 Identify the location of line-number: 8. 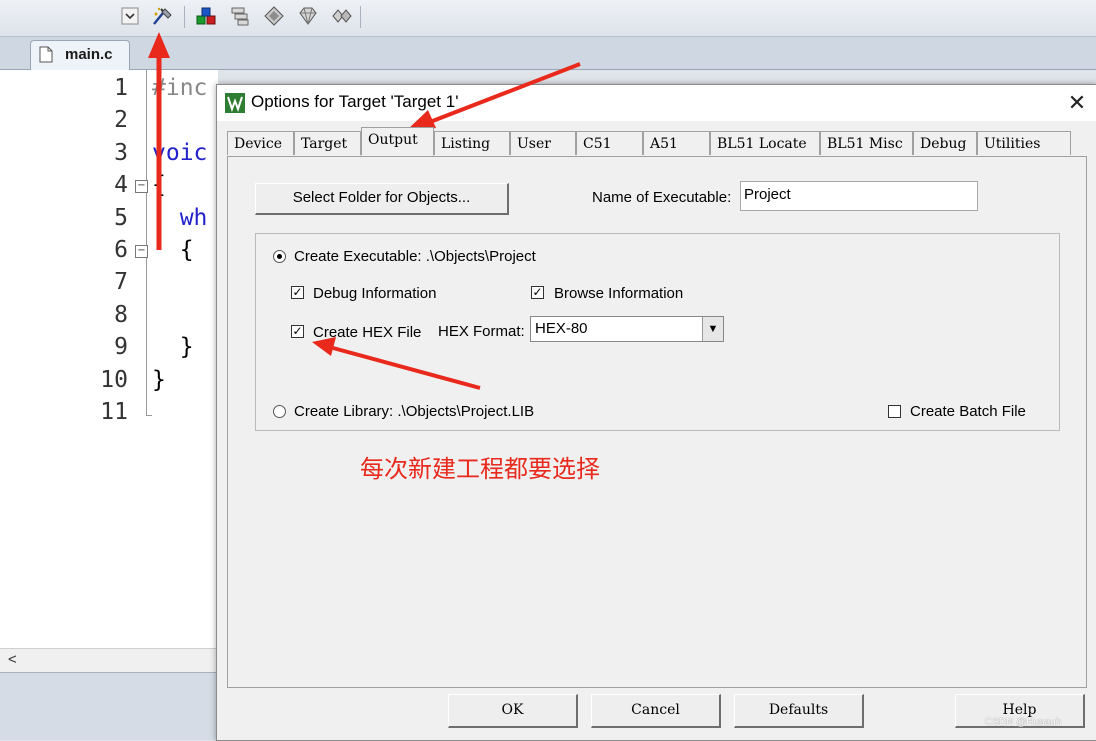
(121, 314).